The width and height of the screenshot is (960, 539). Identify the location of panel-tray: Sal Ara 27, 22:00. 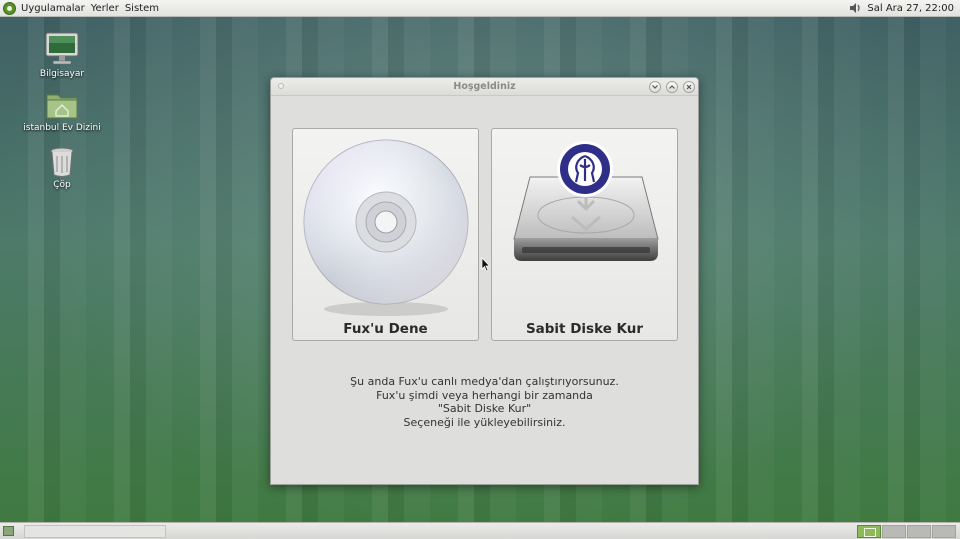
(901, 8).